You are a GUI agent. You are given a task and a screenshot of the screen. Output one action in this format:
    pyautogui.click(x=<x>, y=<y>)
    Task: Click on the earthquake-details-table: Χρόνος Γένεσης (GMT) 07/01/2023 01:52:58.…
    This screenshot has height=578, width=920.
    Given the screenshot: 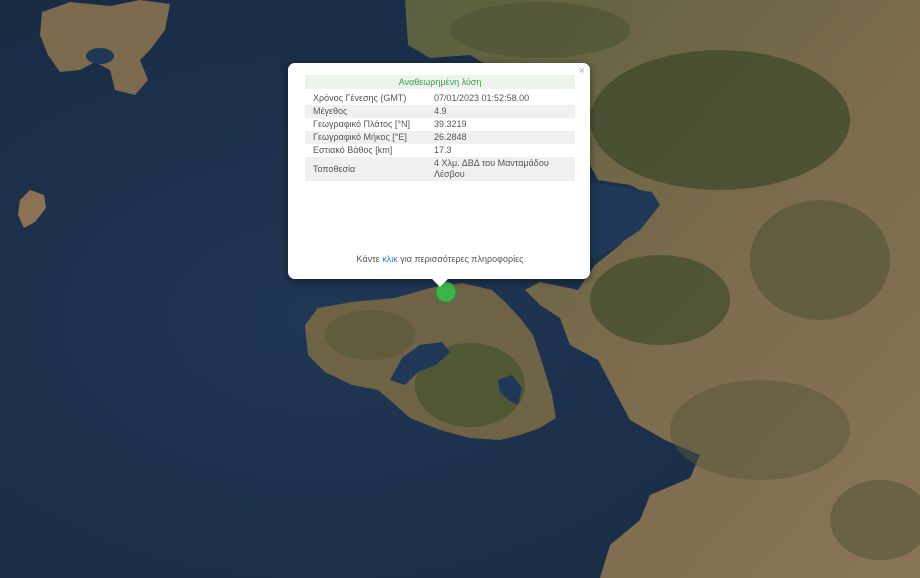 What is the action you would take?
    pyautogui.click(x=440, y=136)
    